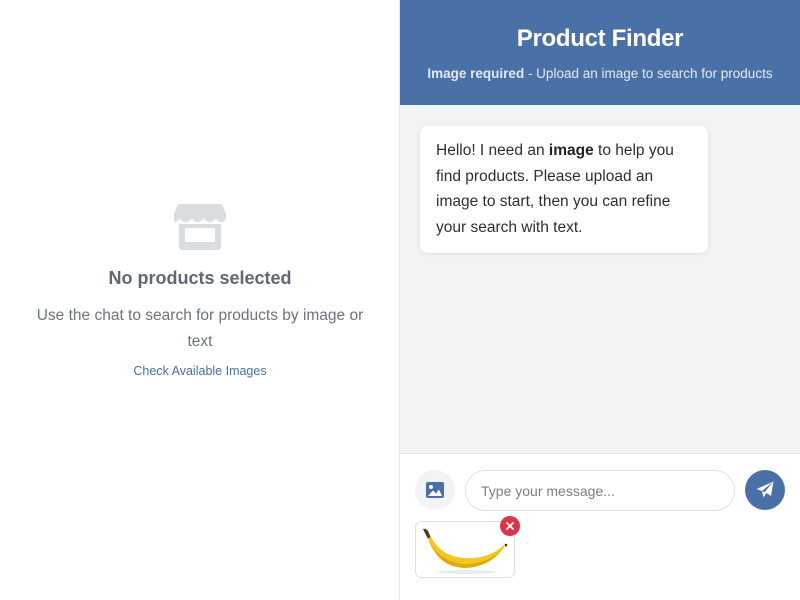  I want to click on store-icon, so click(200, 227).